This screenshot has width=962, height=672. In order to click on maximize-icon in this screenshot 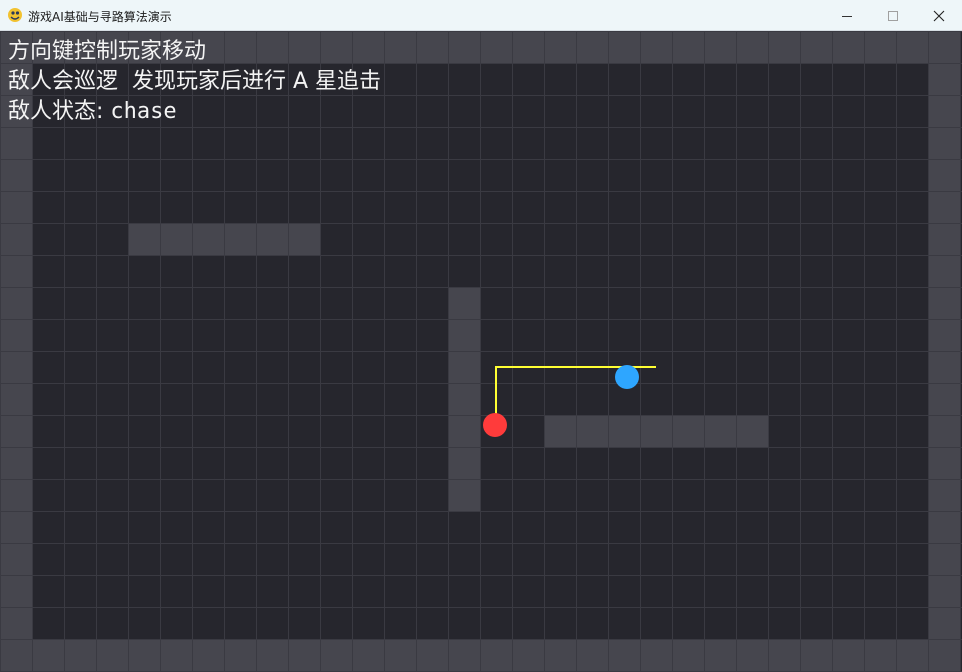, I will do `click(893, 15)`.